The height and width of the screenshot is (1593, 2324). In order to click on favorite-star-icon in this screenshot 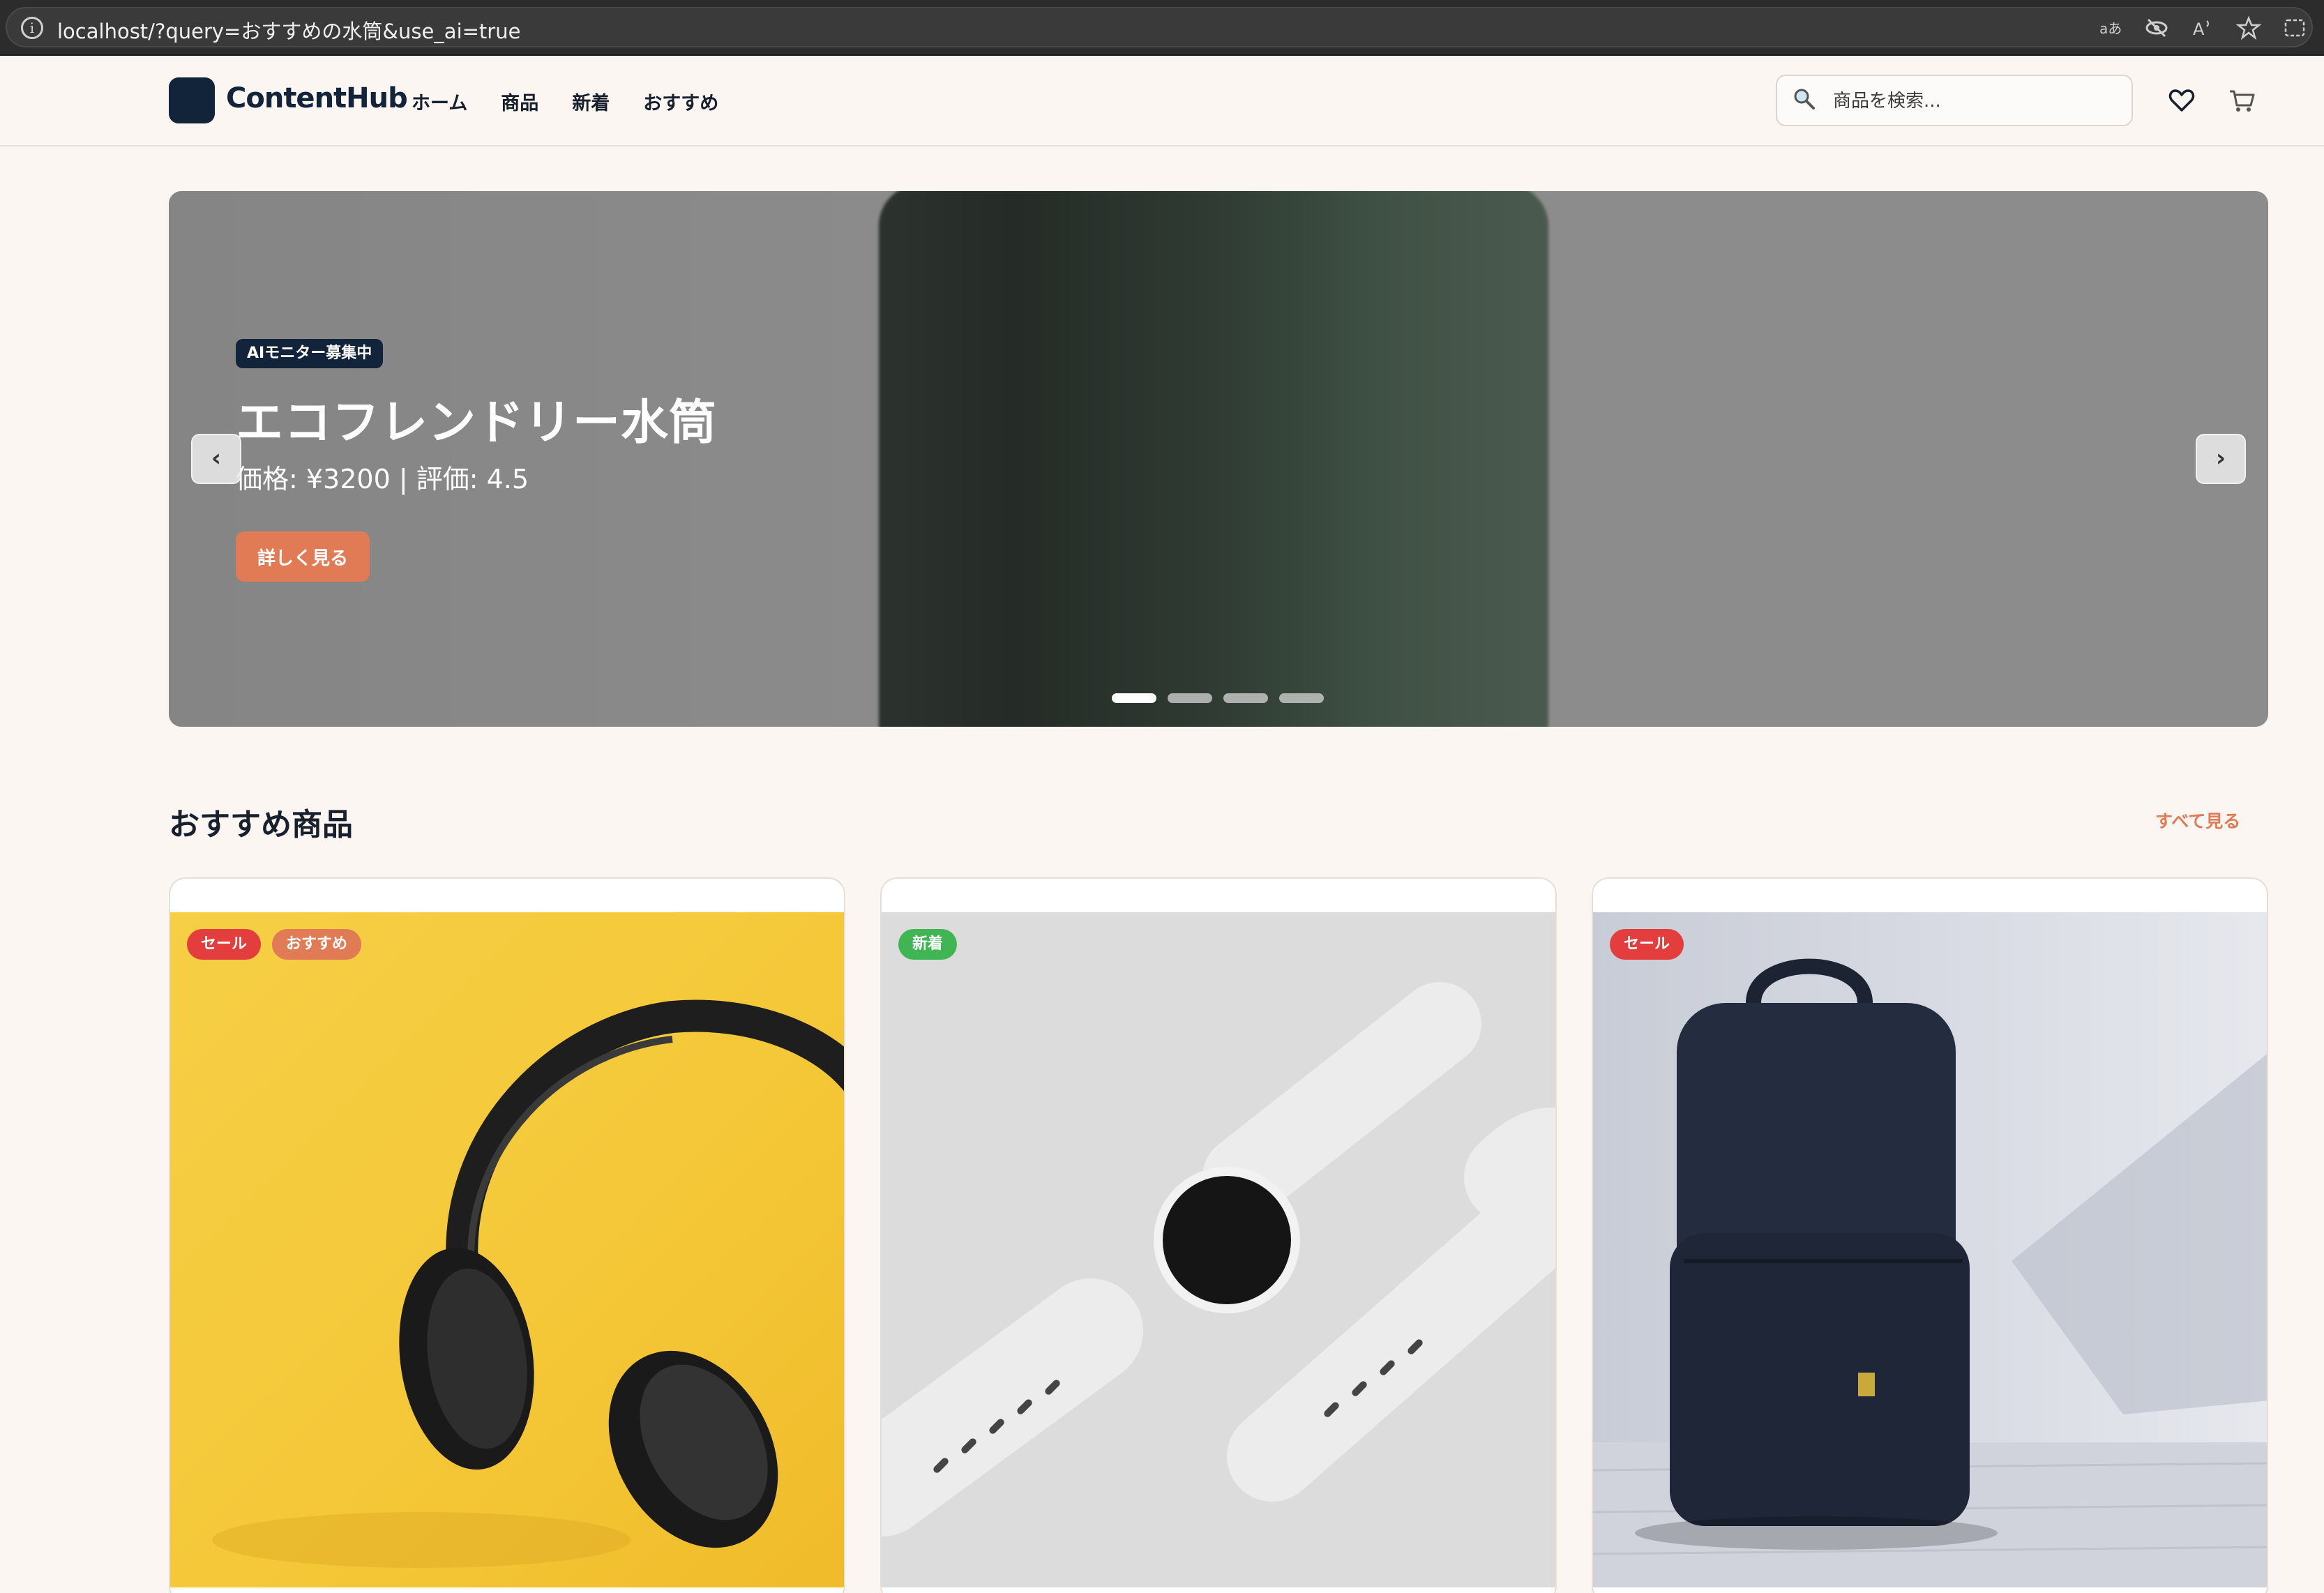, I will do `click(2248, 27)`.